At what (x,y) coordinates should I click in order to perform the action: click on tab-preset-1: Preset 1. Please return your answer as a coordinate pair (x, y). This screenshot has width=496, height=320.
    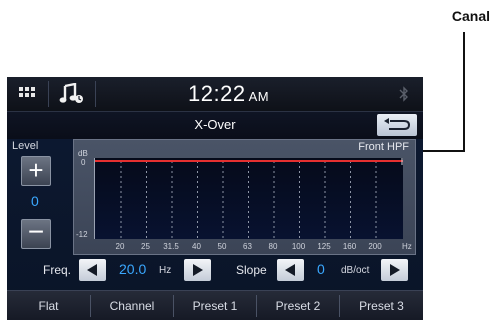
    Looking at the image, I should click on (215, 305).